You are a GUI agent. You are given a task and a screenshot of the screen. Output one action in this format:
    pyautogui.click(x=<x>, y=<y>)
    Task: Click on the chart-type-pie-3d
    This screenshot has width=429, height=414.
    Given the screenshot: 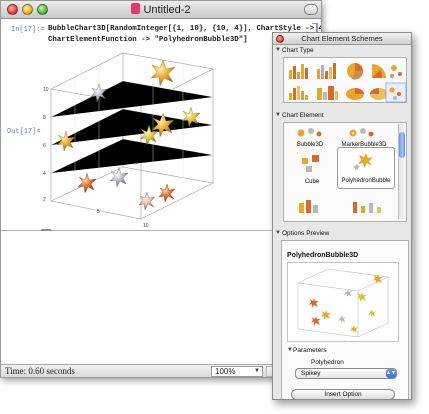 What is the action you would take?
    pyautogui.click(x=355, y=94)
    